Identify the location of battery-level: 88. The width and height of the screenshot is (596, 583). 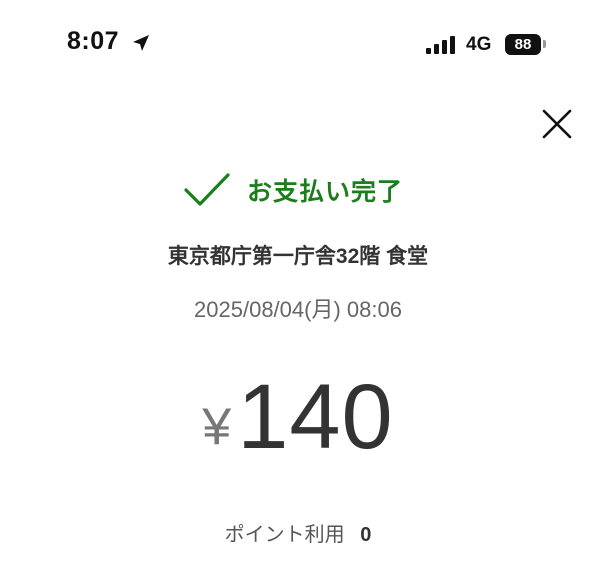
(523, 44).